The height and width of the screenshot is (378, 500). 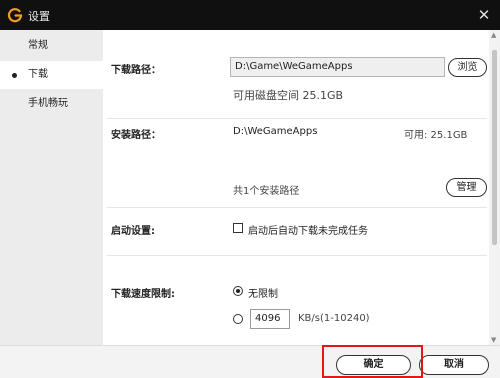 What do you see at coordinates (263, 294) in the screenshot?
I see `unlimited-label: 无限制` at bounding box center [263, 294].